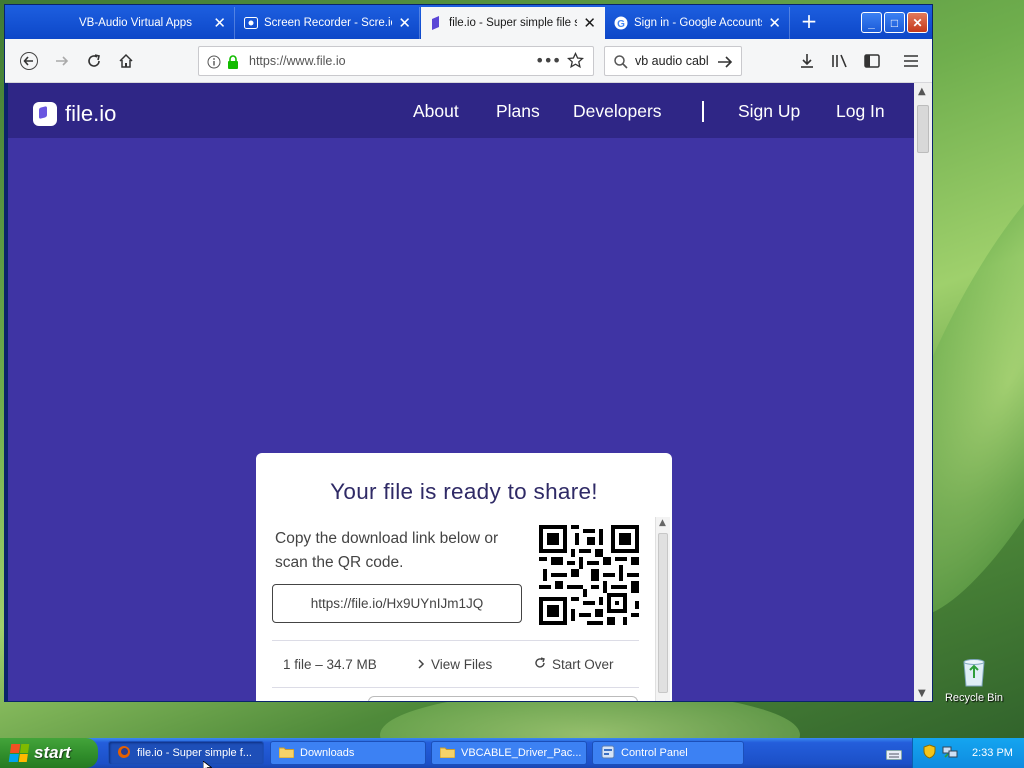 The image size is (1024, 768). What do you see at coordinates (922, 693) in the screenshot?
I see `scroll-down-icon: ▼` at bounding box center [922, 693].